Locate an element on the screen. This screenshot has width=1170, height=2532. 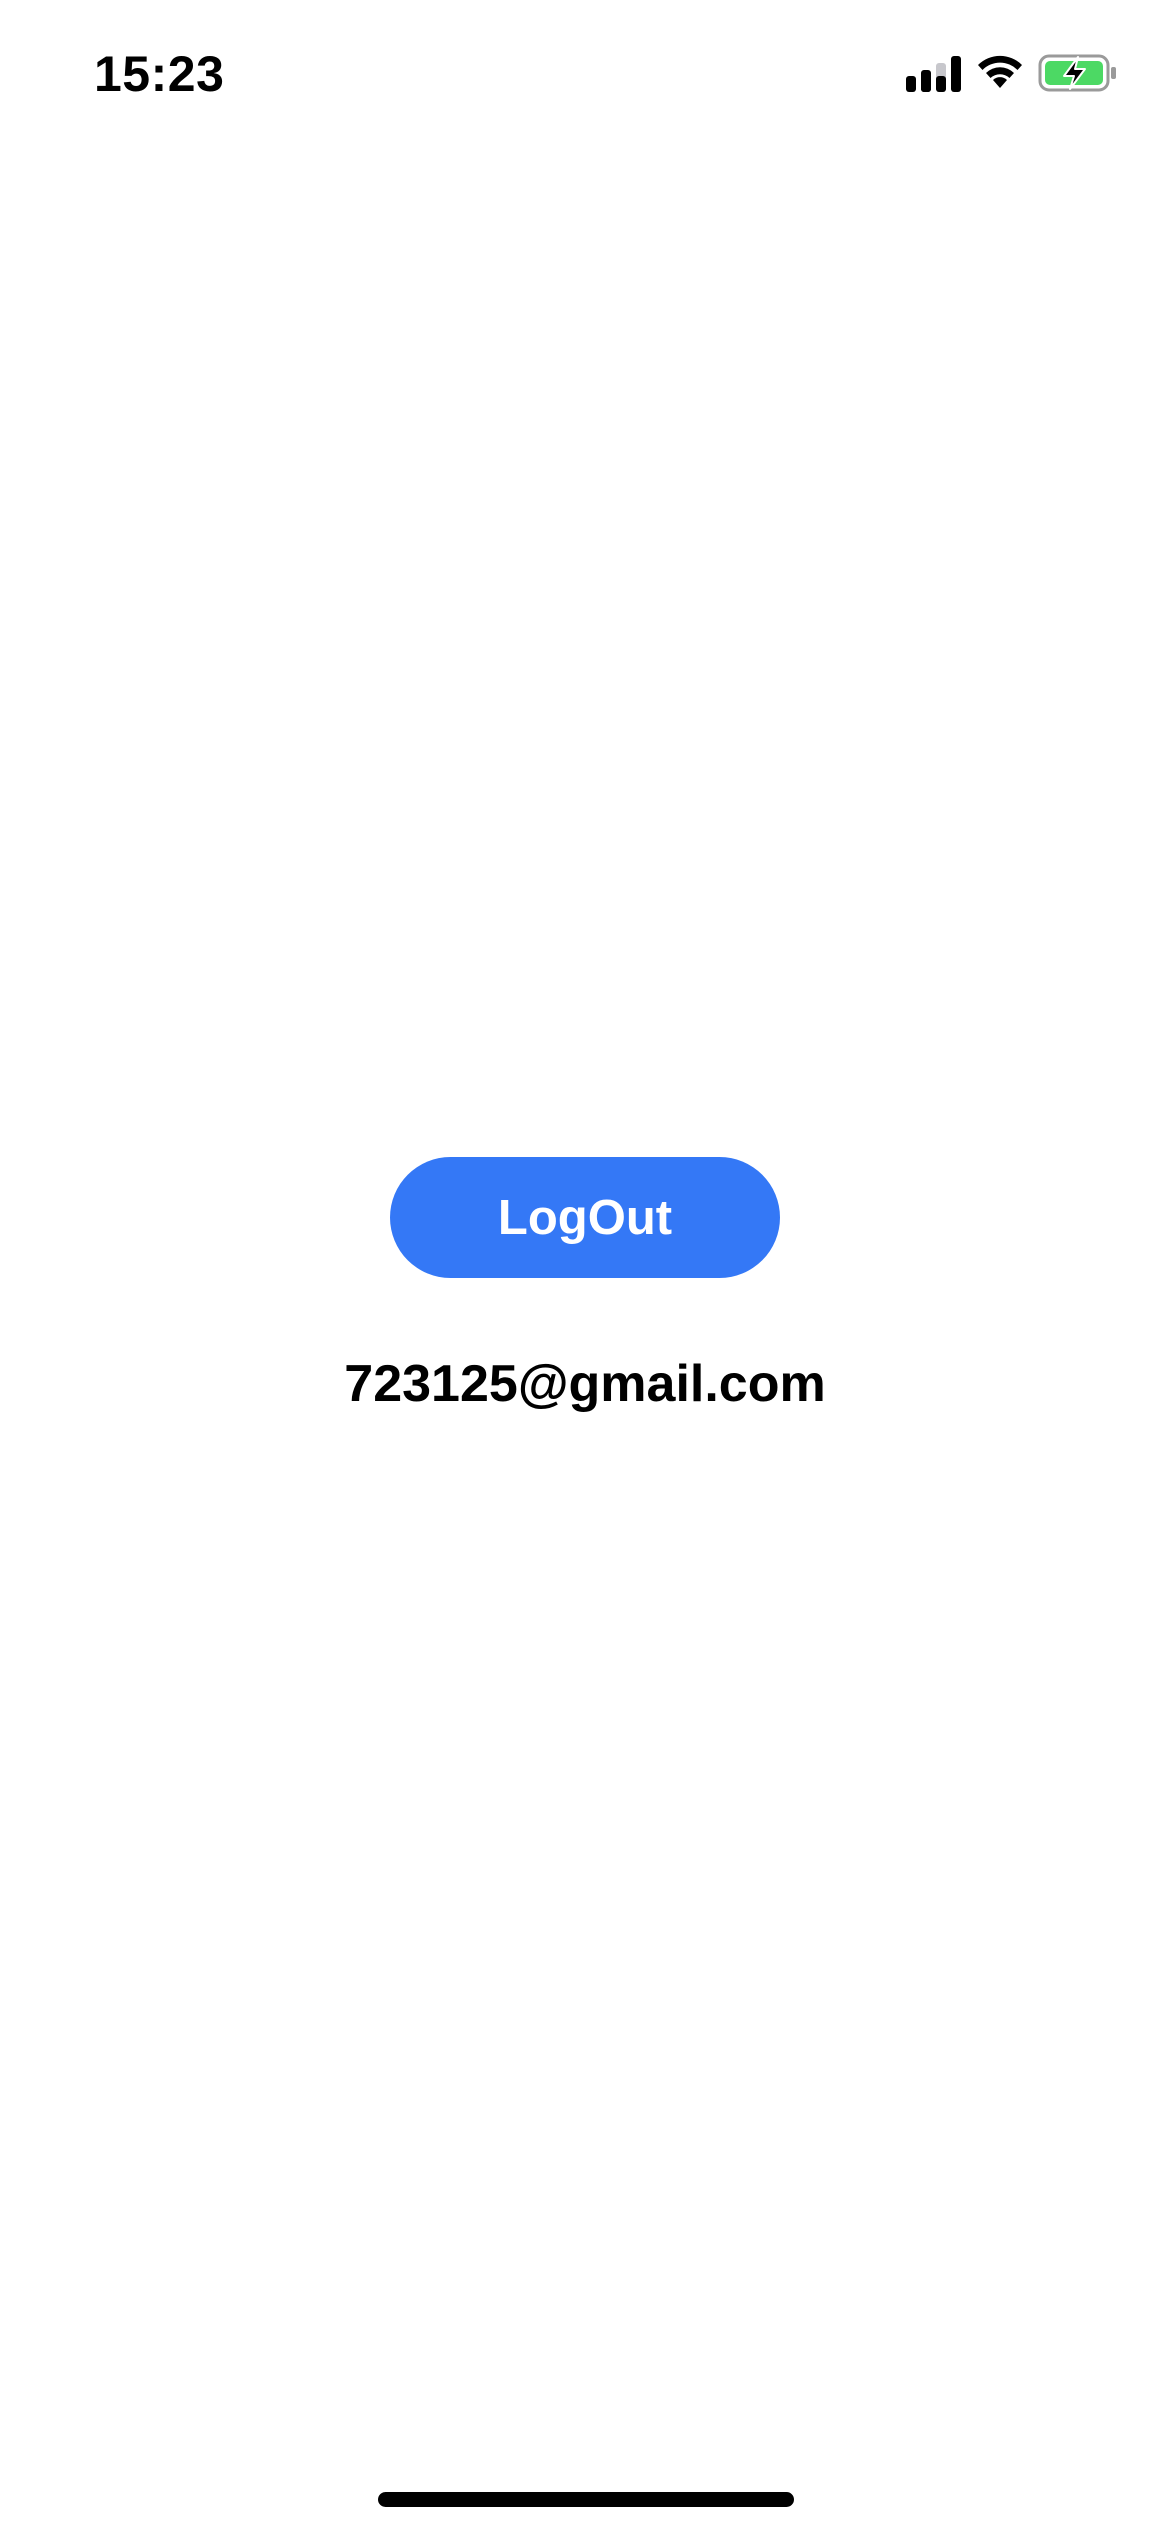
user-email: 723125@gmail.com is located at coordinates (585, 1384).